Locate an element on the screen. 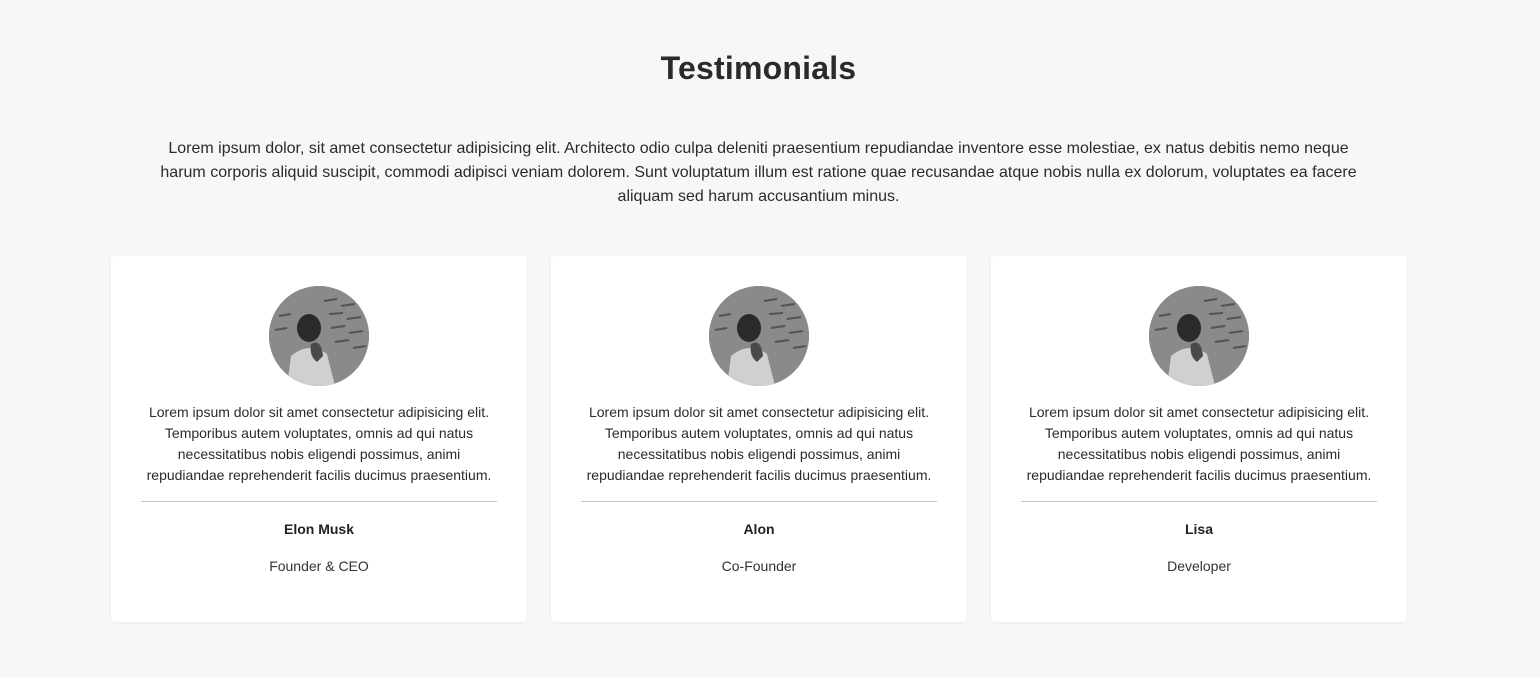 This screenshot has height=677, width=1540. testimonial-role: Co-Founder is located at coordinates (759, 566).